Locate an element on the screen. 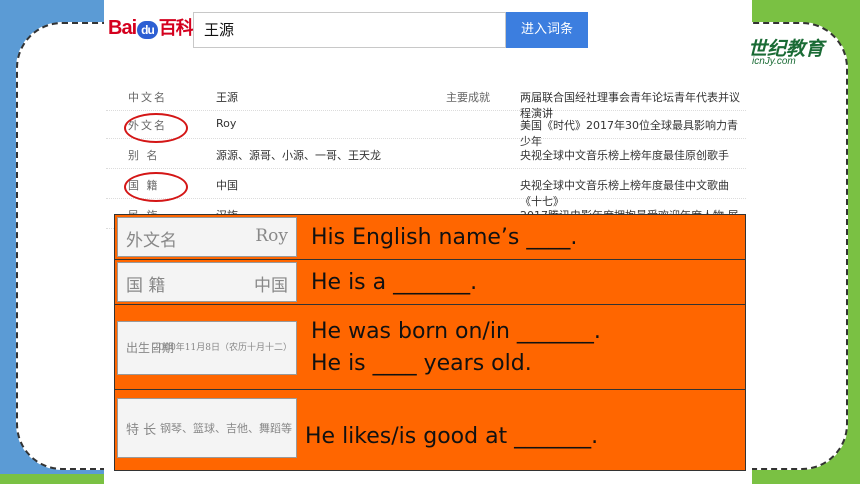 The width and height of the screenshot is (860, 484). sentence: He likes/is good at _______. is located at coordinates (452, 436).